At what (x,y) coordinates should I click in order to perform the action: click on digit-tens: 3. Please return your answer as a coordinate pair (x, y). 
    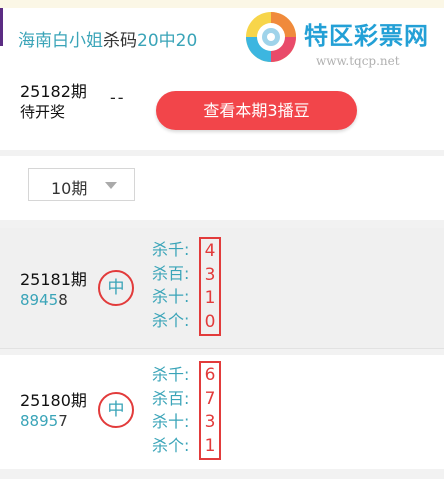
    Looking at the image, I should click on (210, 422).